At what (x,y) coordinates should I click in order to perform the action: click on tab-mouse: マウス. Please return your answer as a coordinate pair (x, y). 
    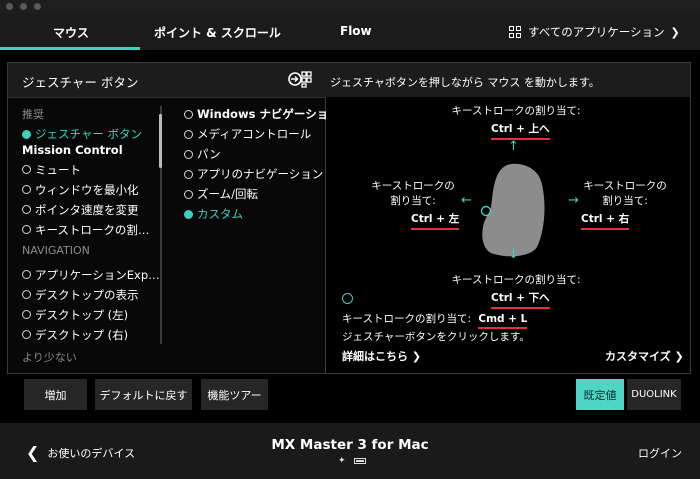
    Looking at the image, I should click on (71, 32).